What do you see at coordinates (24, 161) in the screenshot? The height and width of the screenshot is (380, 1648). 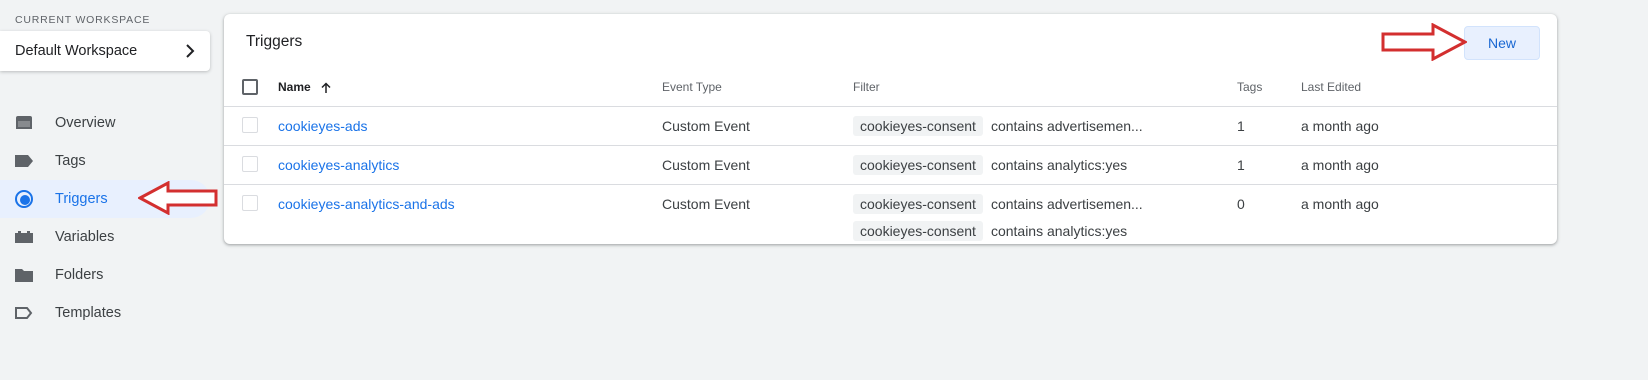 I see `tag-icon` at bounding box center [24, 161].